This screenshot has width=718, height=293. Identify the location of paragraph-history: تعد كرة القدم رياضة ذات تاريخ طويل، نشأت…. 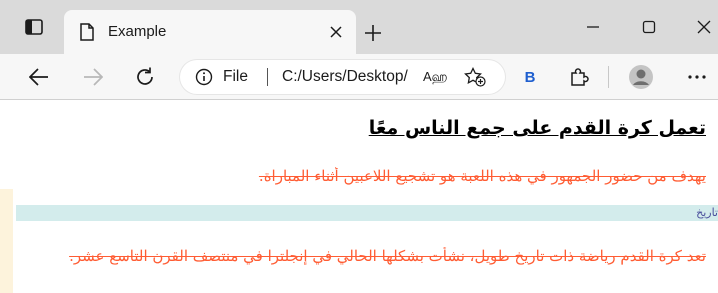
(387, 256).